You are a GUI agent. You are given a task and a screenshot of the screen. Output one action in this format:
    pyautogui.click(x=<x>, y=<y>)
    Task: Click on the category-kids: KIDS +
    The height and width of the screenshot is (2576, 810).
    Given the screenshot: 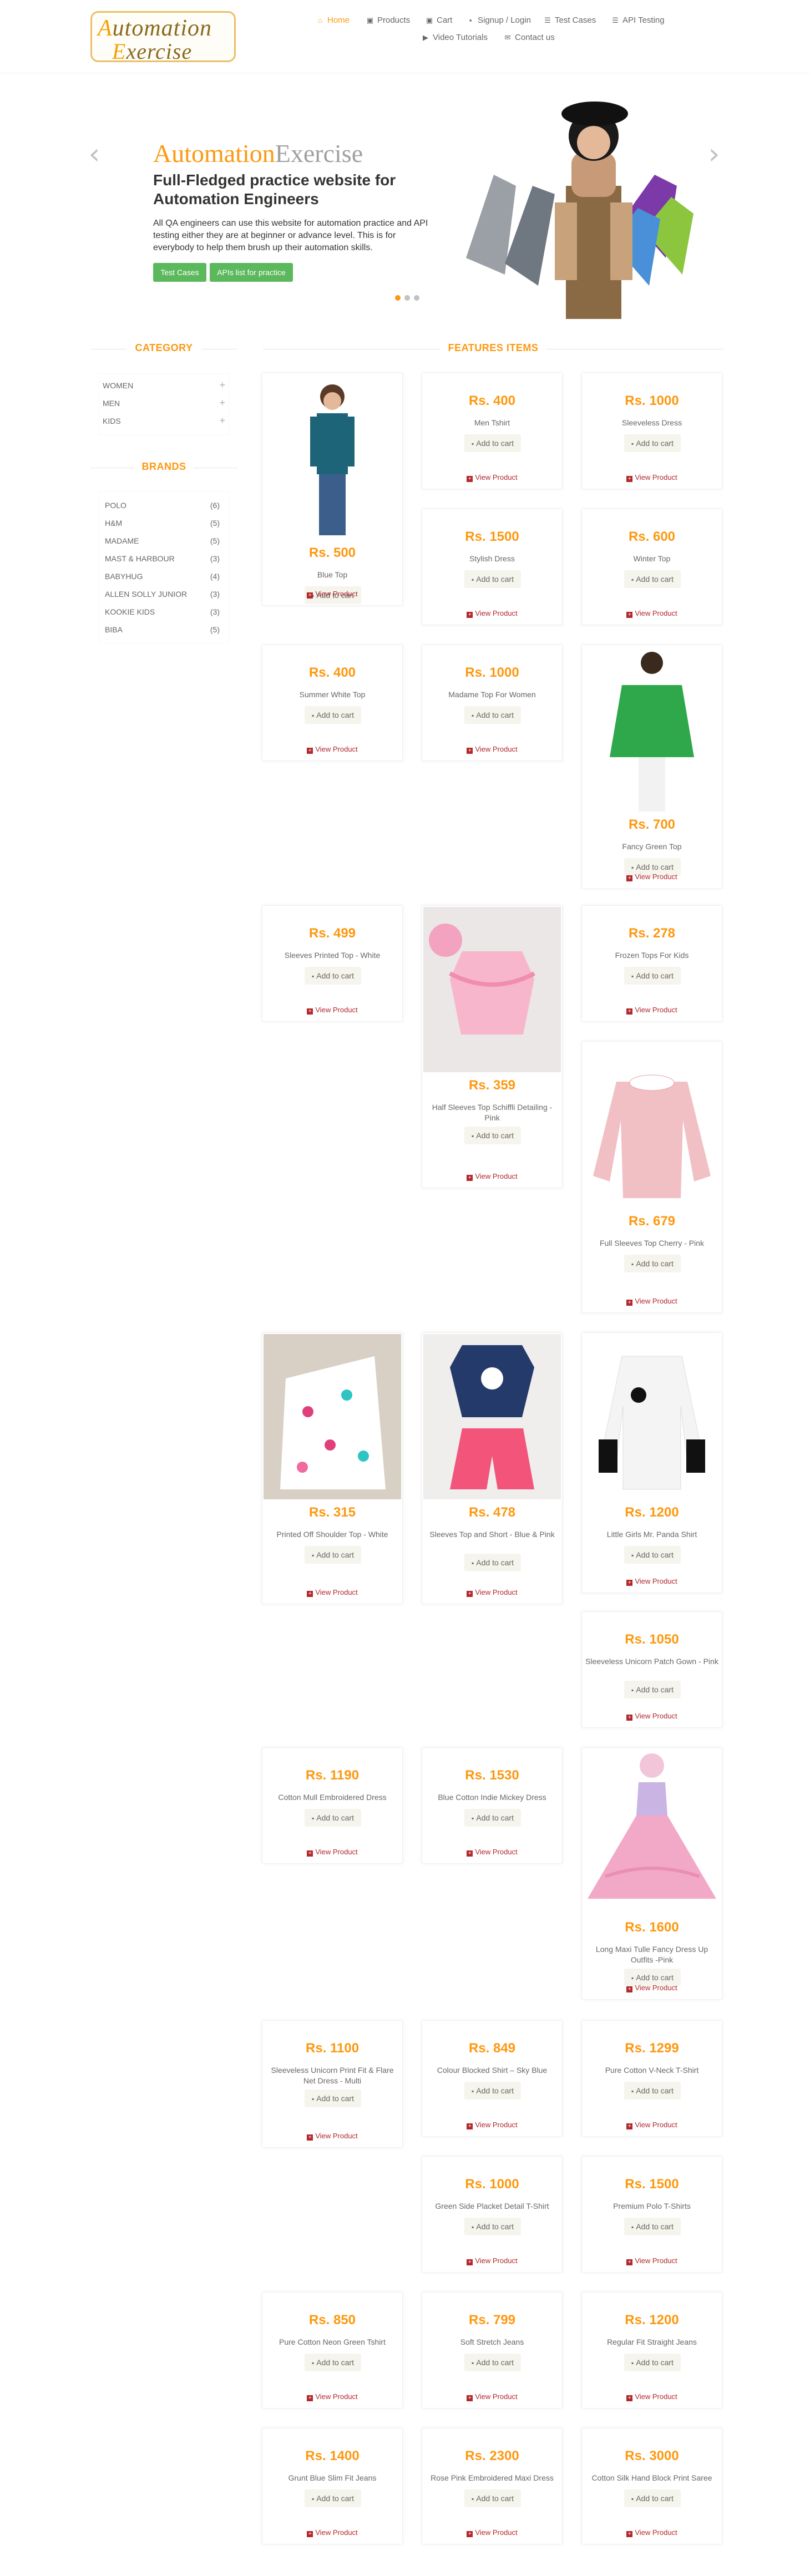 What is the action you would take?
    pyautogui.click(x=164, y=422)
    